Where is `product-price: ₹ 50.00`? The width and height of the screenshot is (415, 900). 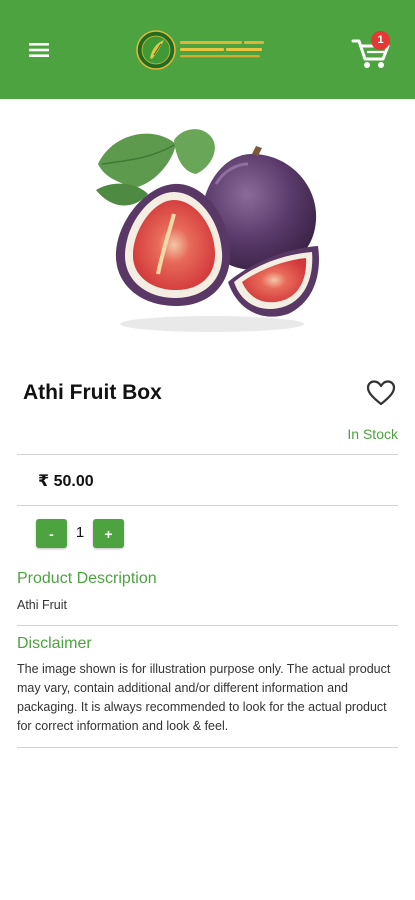
product-price: ₹ 50.00 is located at coordinates (66, 481).